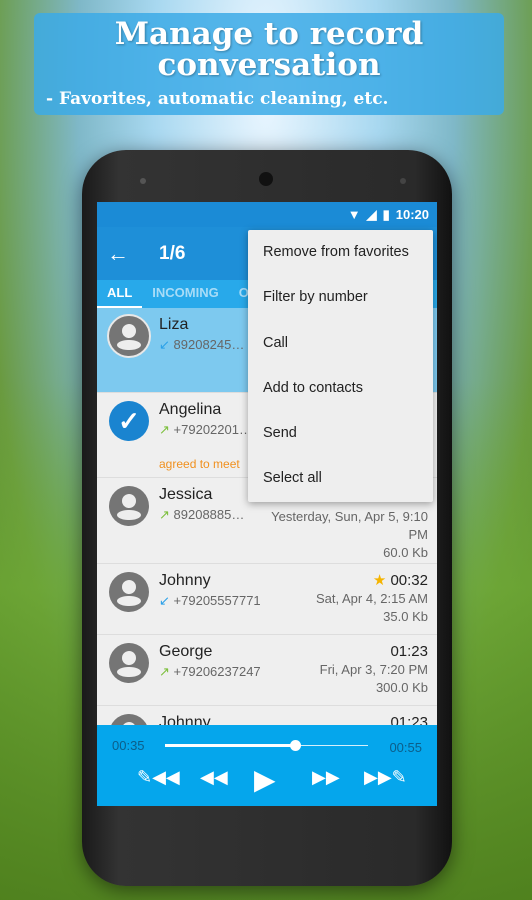 This screenshot has height=900, width=532. What do you see at coordinates (386, 214) in the screenshot?
I see `battery-charging-icon: ▮` at bounding box center [386, 214].